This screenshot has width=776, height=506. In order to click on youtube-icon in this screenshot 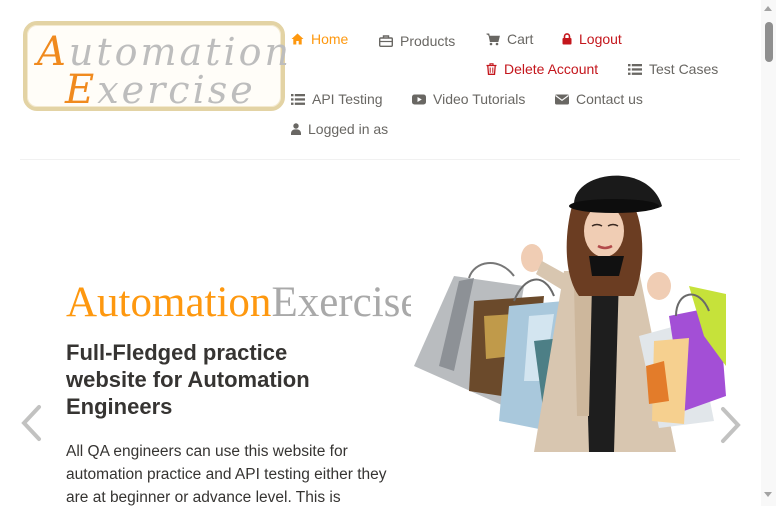, I will do `click(419, 99)`.